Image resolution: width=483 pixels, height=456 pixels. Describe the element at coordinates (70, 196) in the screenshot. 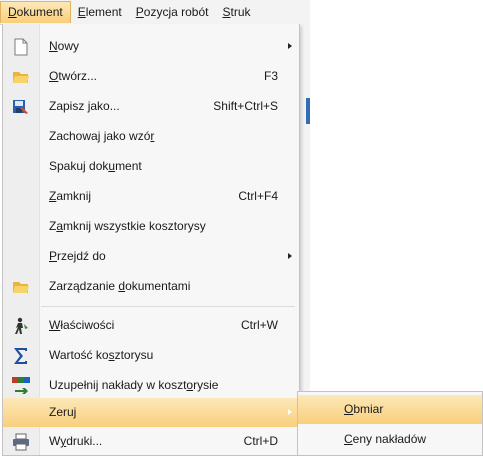

I see `menu-item-label: Zamknij` at that location.